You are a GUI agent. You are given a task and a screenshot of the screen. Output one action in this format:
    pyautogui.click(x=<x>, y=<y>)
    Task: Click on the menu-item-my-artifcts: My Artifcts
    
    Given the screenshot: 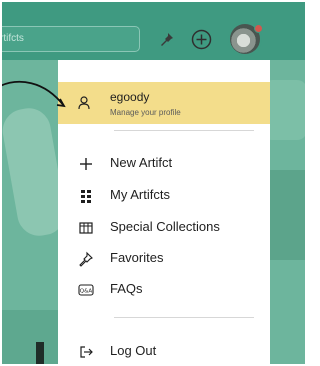 What is the action you would take?
    pyautogui.click(x=164, y=196)
    